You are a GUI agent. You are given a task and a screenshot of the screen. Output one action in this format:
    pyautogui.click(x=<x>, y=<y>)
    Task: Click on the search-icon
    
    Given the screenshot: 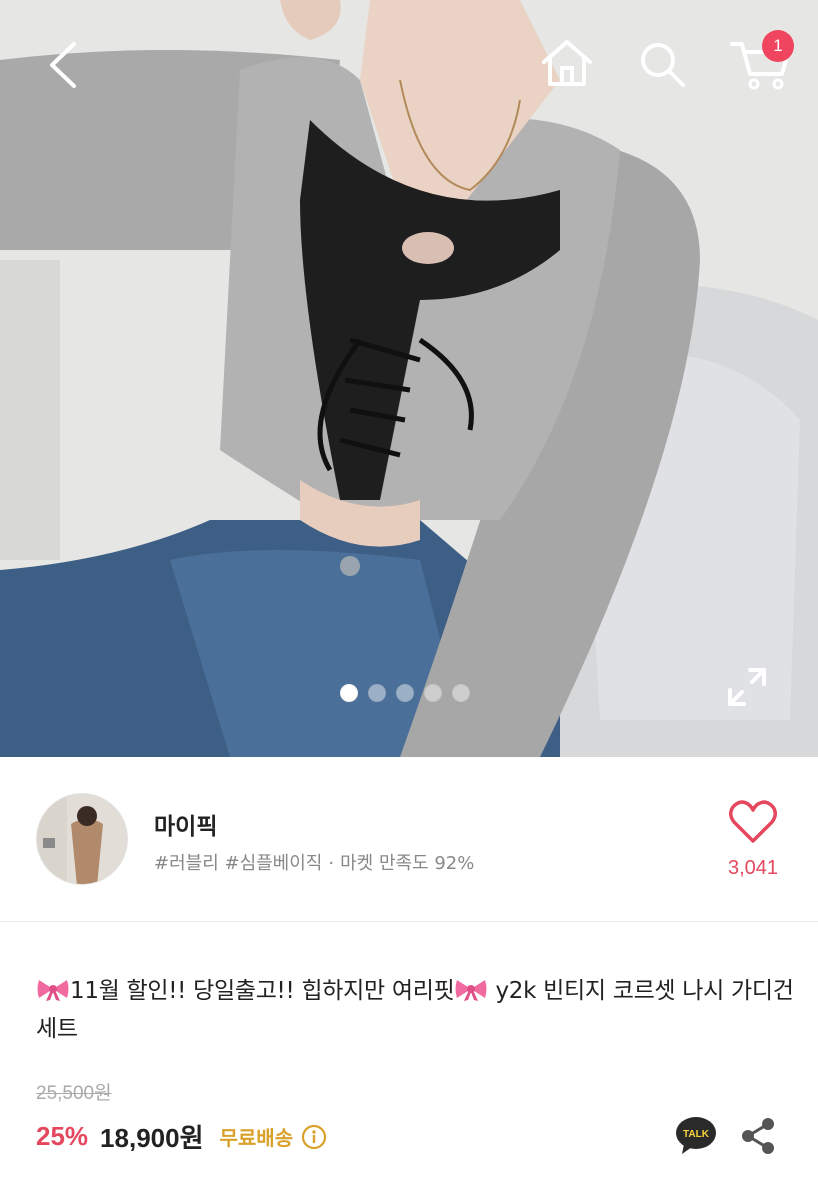 What is the action you would take?
    pyautogui.click(x=662, y=63)
    